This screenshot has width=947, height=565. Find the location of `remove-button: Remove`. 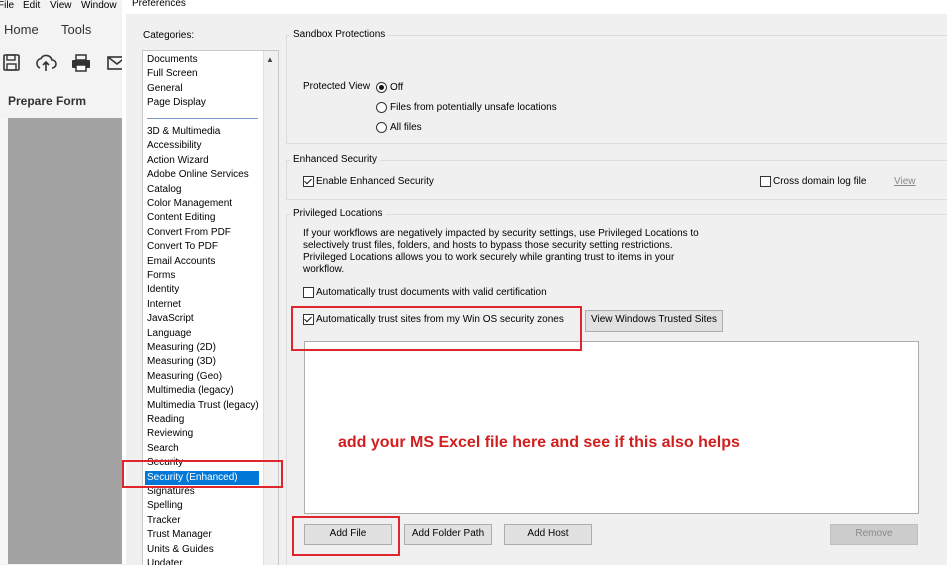

remove-button: Remove is located at coordinates (874, 534).